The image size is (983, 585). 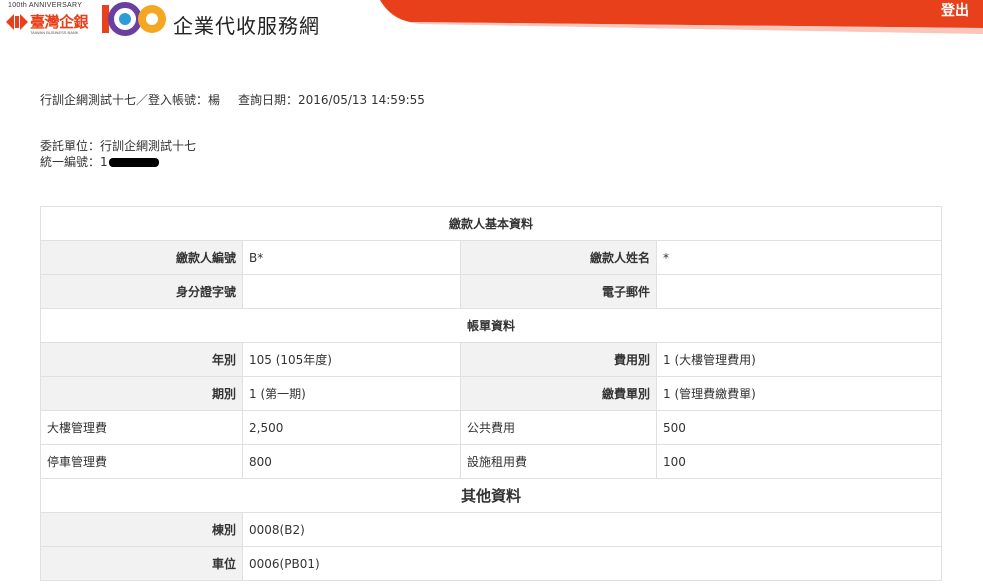 What do you see at coordinates (558, 359) in the screenshot?
I see `fee-type-label: 費用別` at bounding box center [558, 359].